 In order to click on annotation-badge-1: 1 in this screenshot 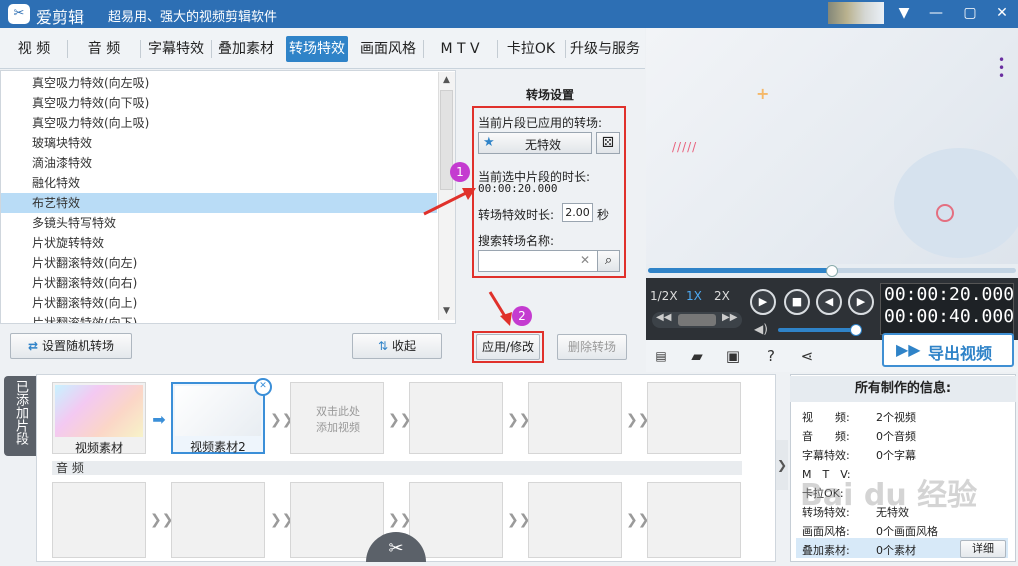, I will do `click(460, 172)`.